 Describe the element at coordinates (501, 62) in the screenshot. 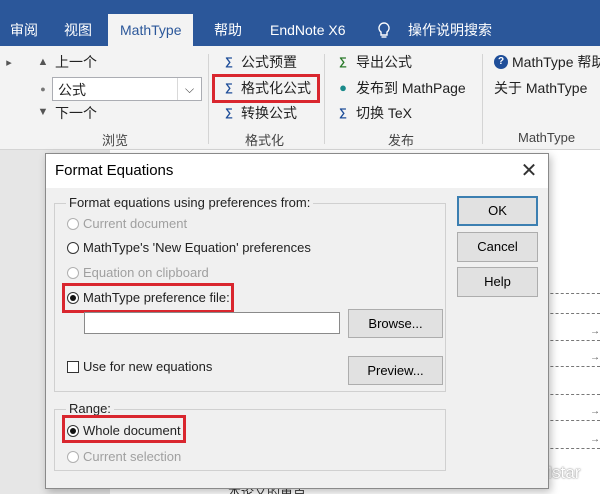

I see `help-icon: ?` at that location.